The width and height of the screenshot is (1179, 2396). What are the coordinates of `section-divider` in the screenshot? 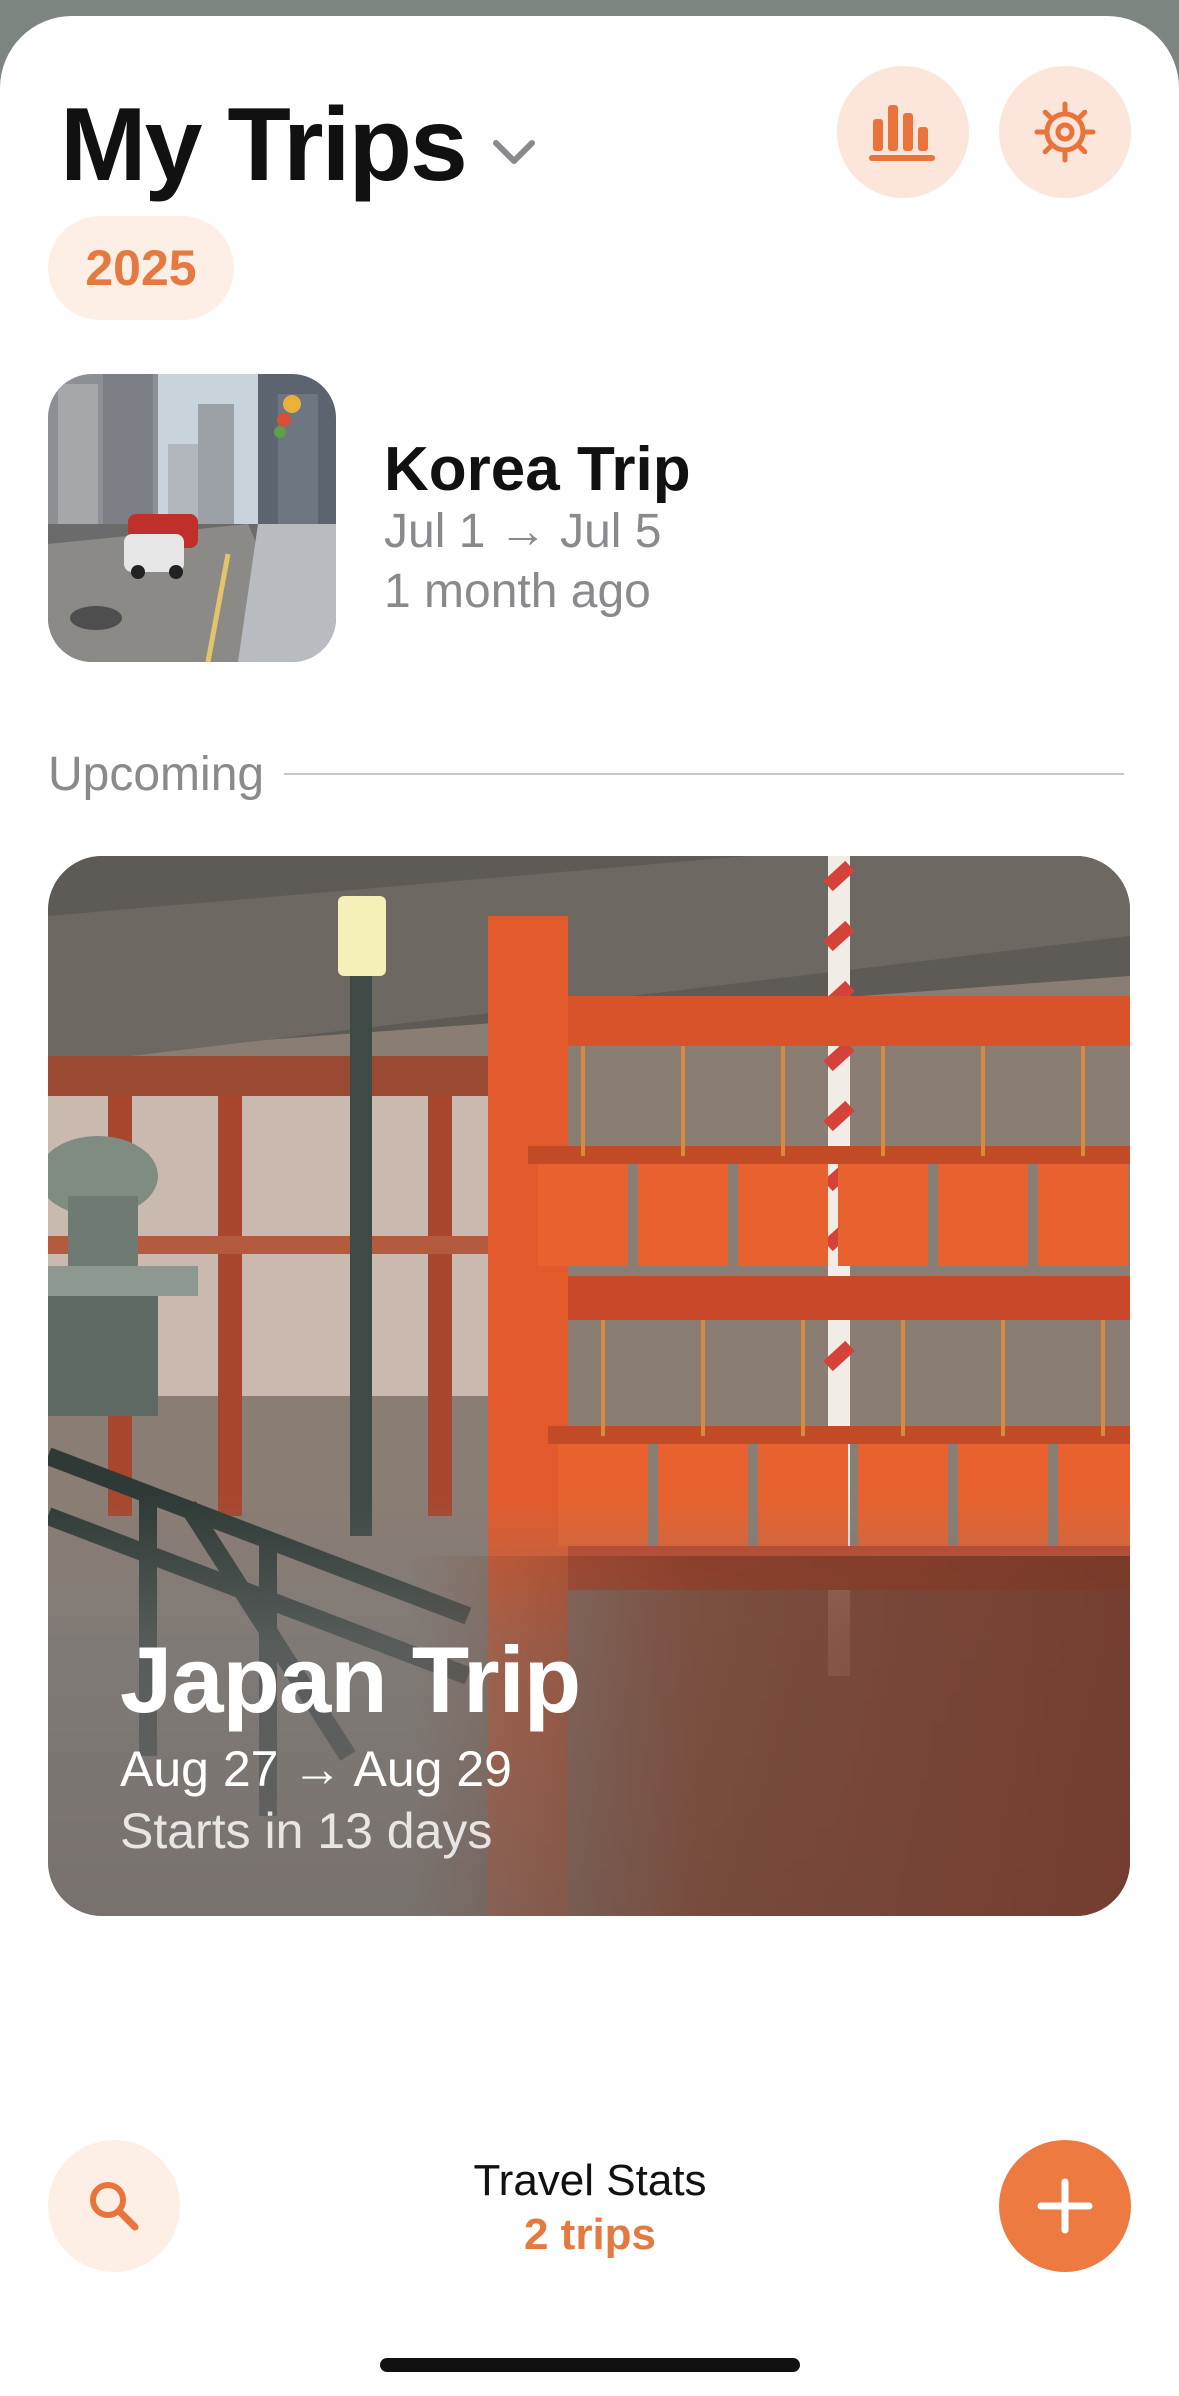 It's located at (704, 774).